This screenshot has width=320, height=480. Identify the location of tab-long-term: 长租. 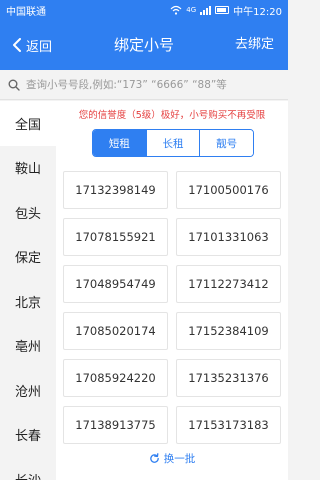
(172, 143).